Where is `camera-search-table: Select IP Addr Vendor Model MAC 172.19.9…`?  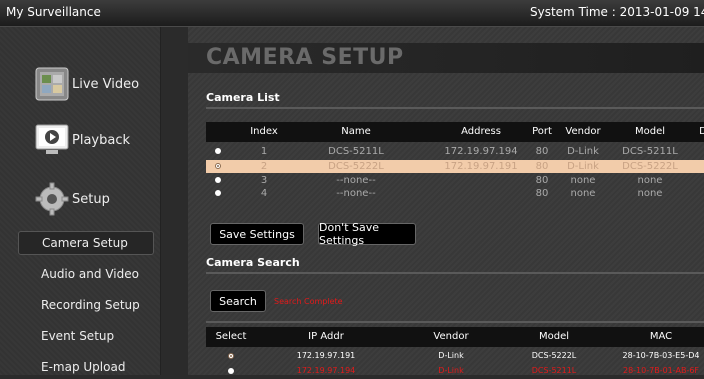 camera-search-table: Select IP Addr Vendor Model MAC 172.19.9… is located at coordinates (455, 351).